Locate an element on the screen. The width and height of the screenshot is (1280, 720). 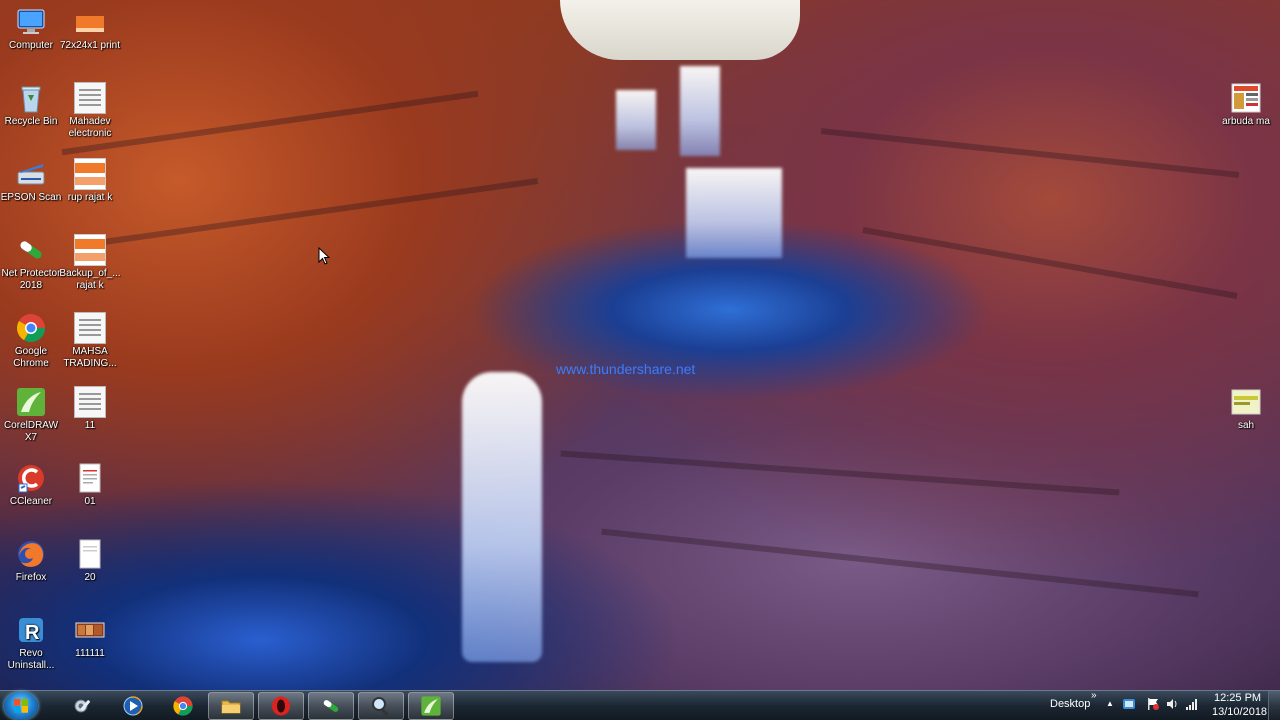
scanner-icon is located at coordinates (31, 174).